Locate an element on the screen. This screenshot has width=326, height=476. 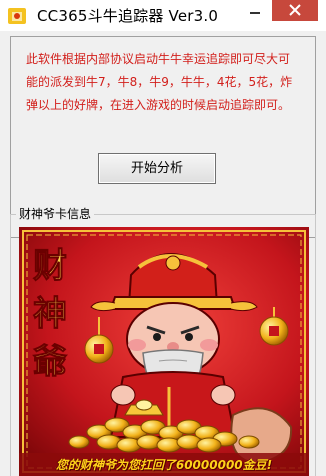
title-bar: CC365斗牛追踪器 Ver3.0 is located at coordinates (163, 15).